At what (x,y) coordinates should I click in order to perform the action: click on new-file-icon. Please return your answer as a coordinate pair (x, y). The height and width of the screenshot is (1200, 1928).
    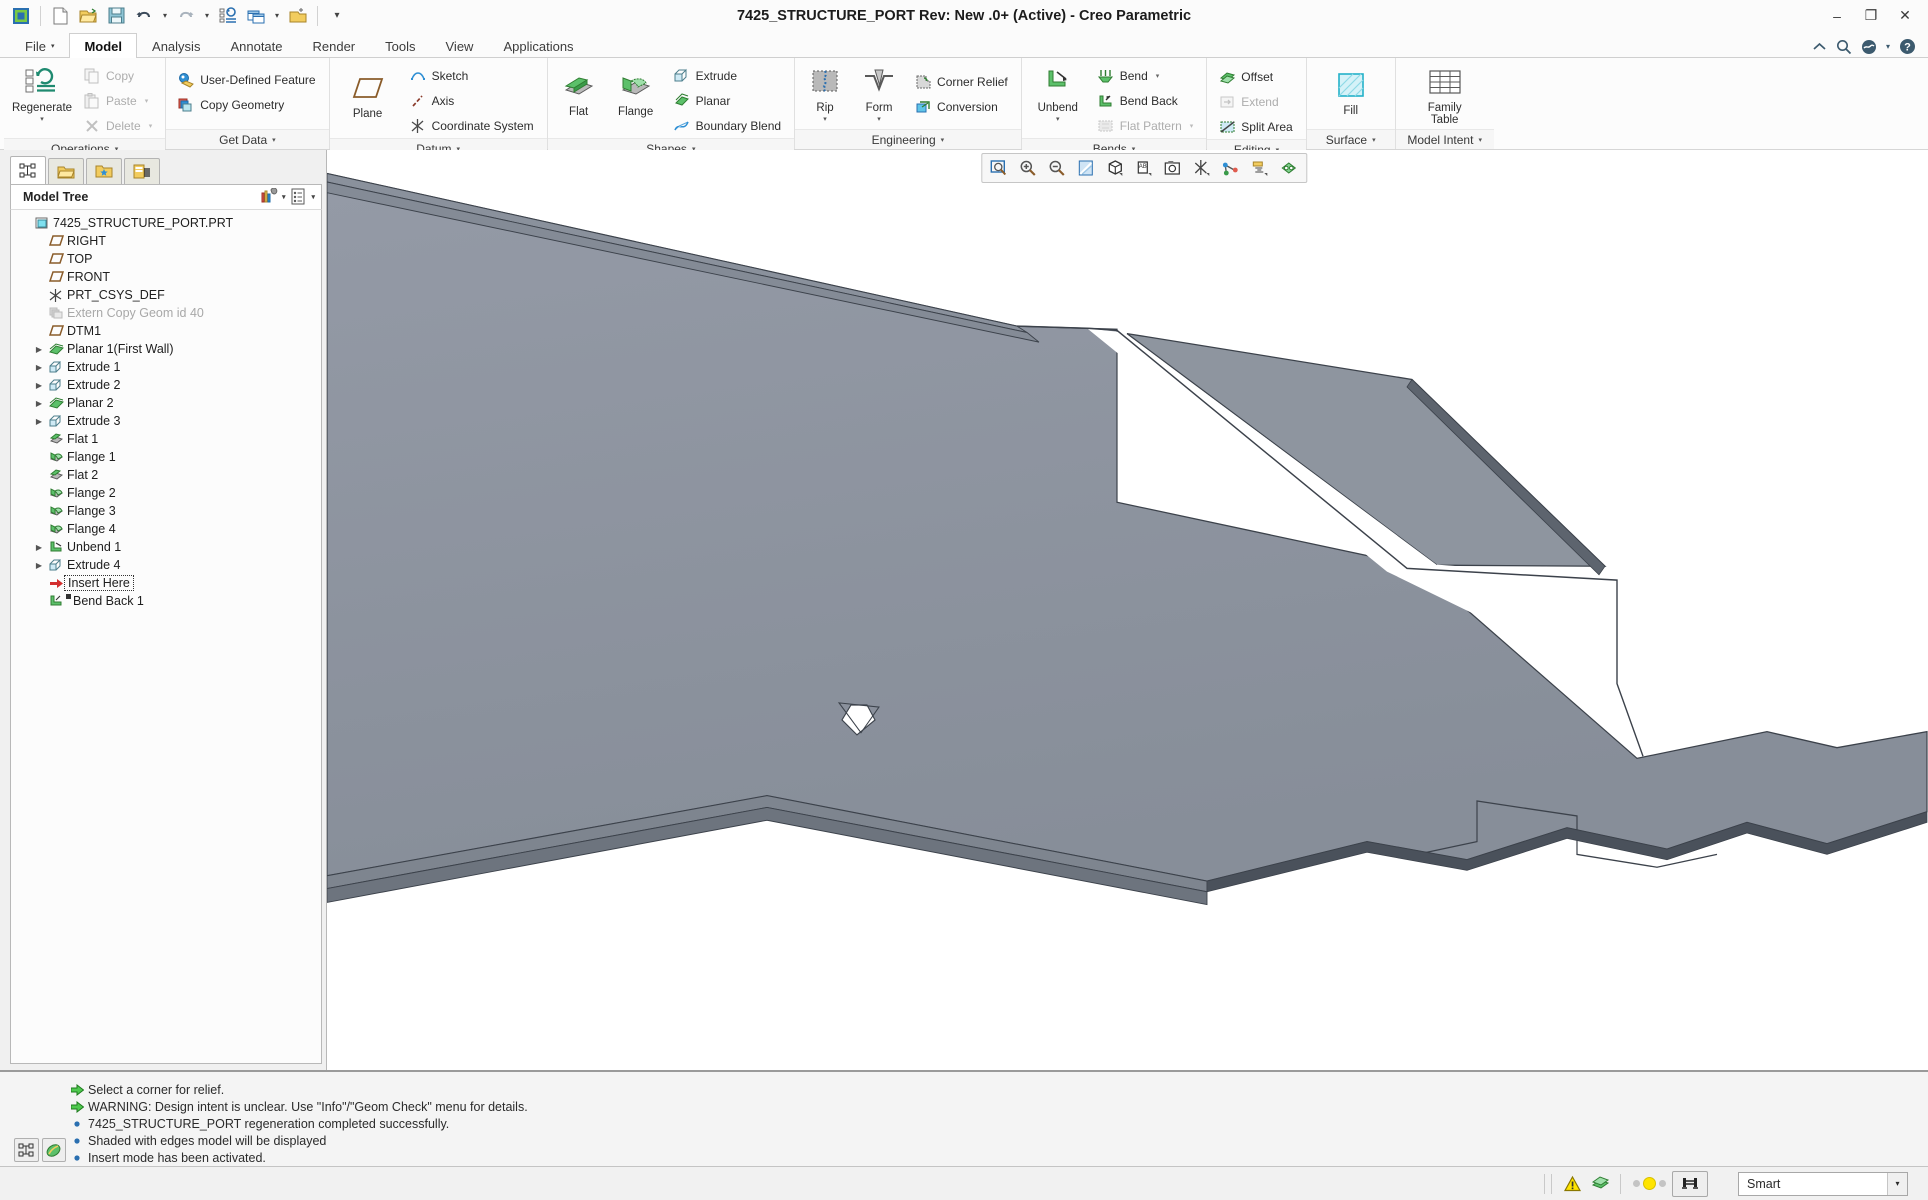
    Looking at the image, I should click on (60, 16).